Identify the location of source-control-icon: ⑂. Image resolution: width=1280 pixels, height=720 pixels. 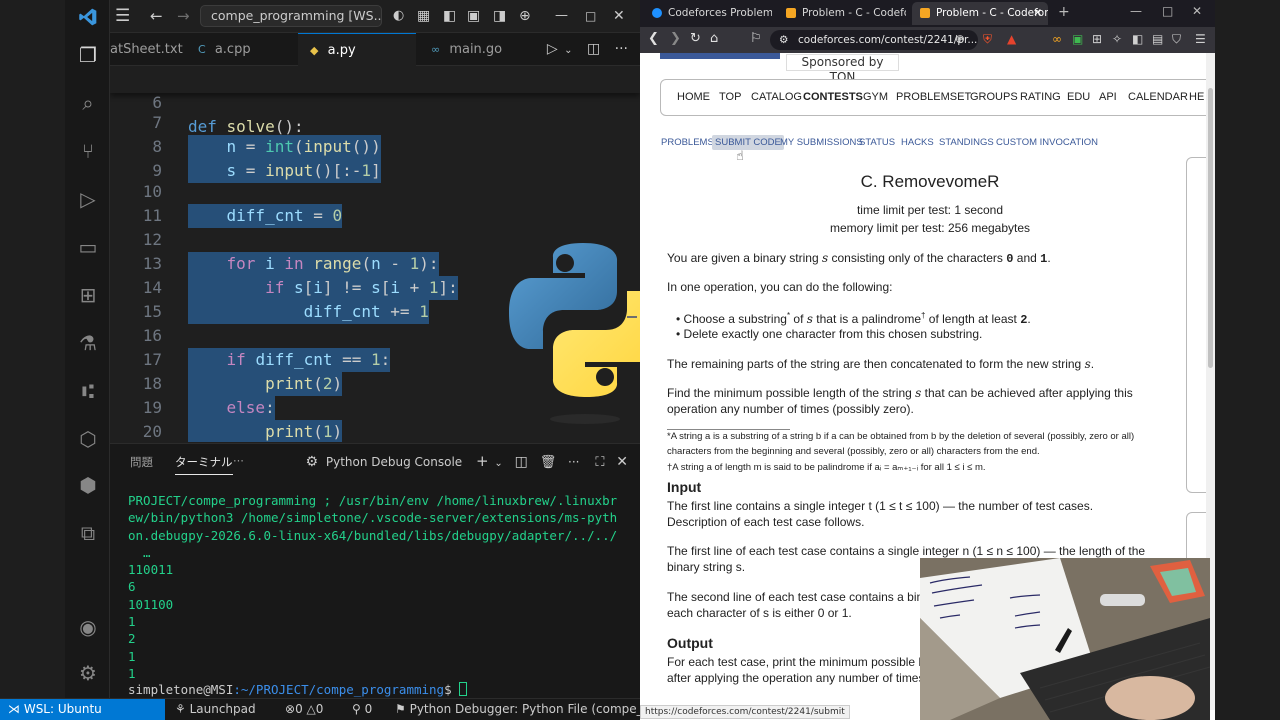
(88, 151).